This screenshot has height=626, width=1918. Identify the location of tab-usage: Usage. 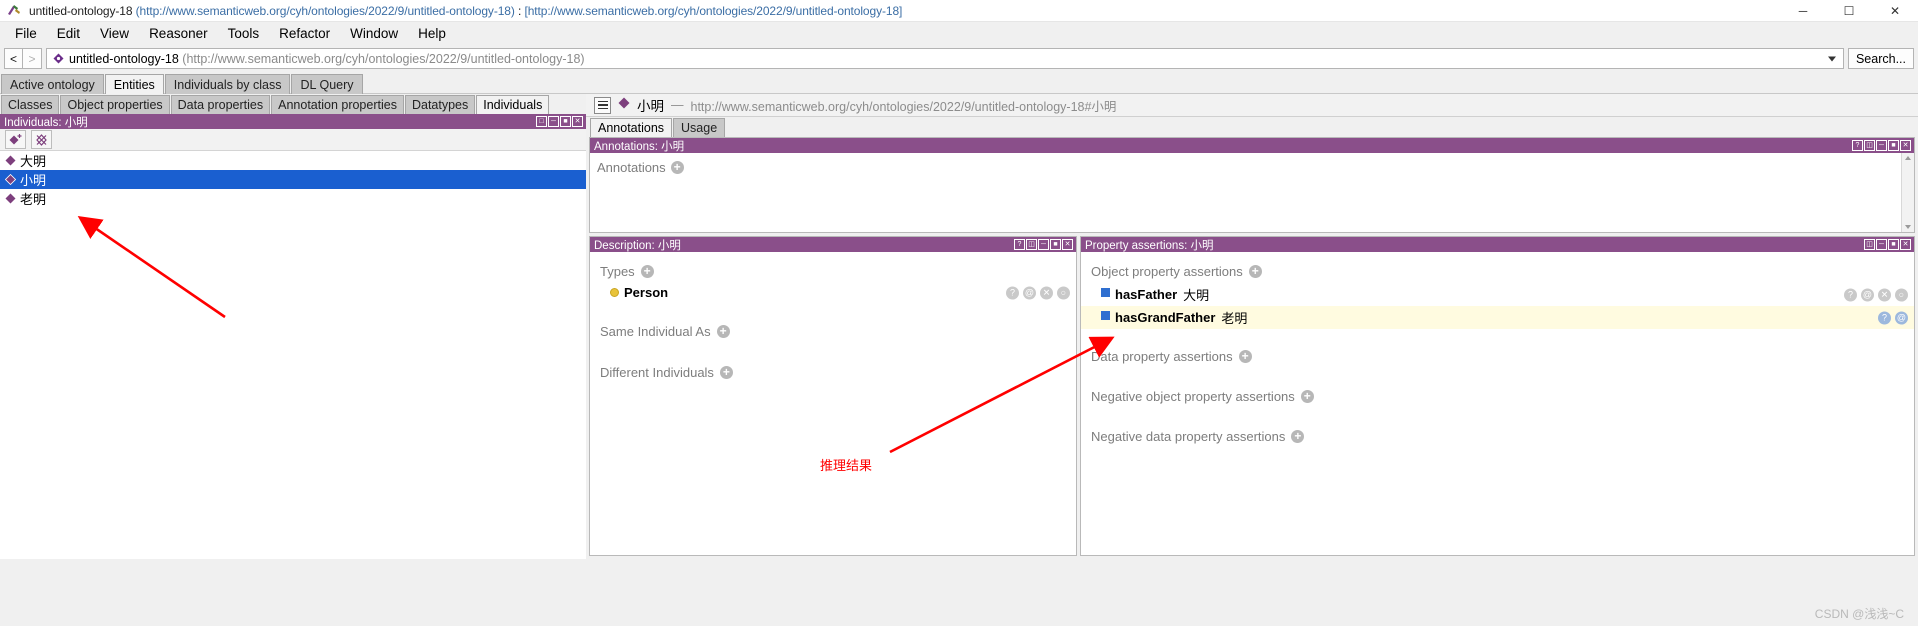
(699, 127).